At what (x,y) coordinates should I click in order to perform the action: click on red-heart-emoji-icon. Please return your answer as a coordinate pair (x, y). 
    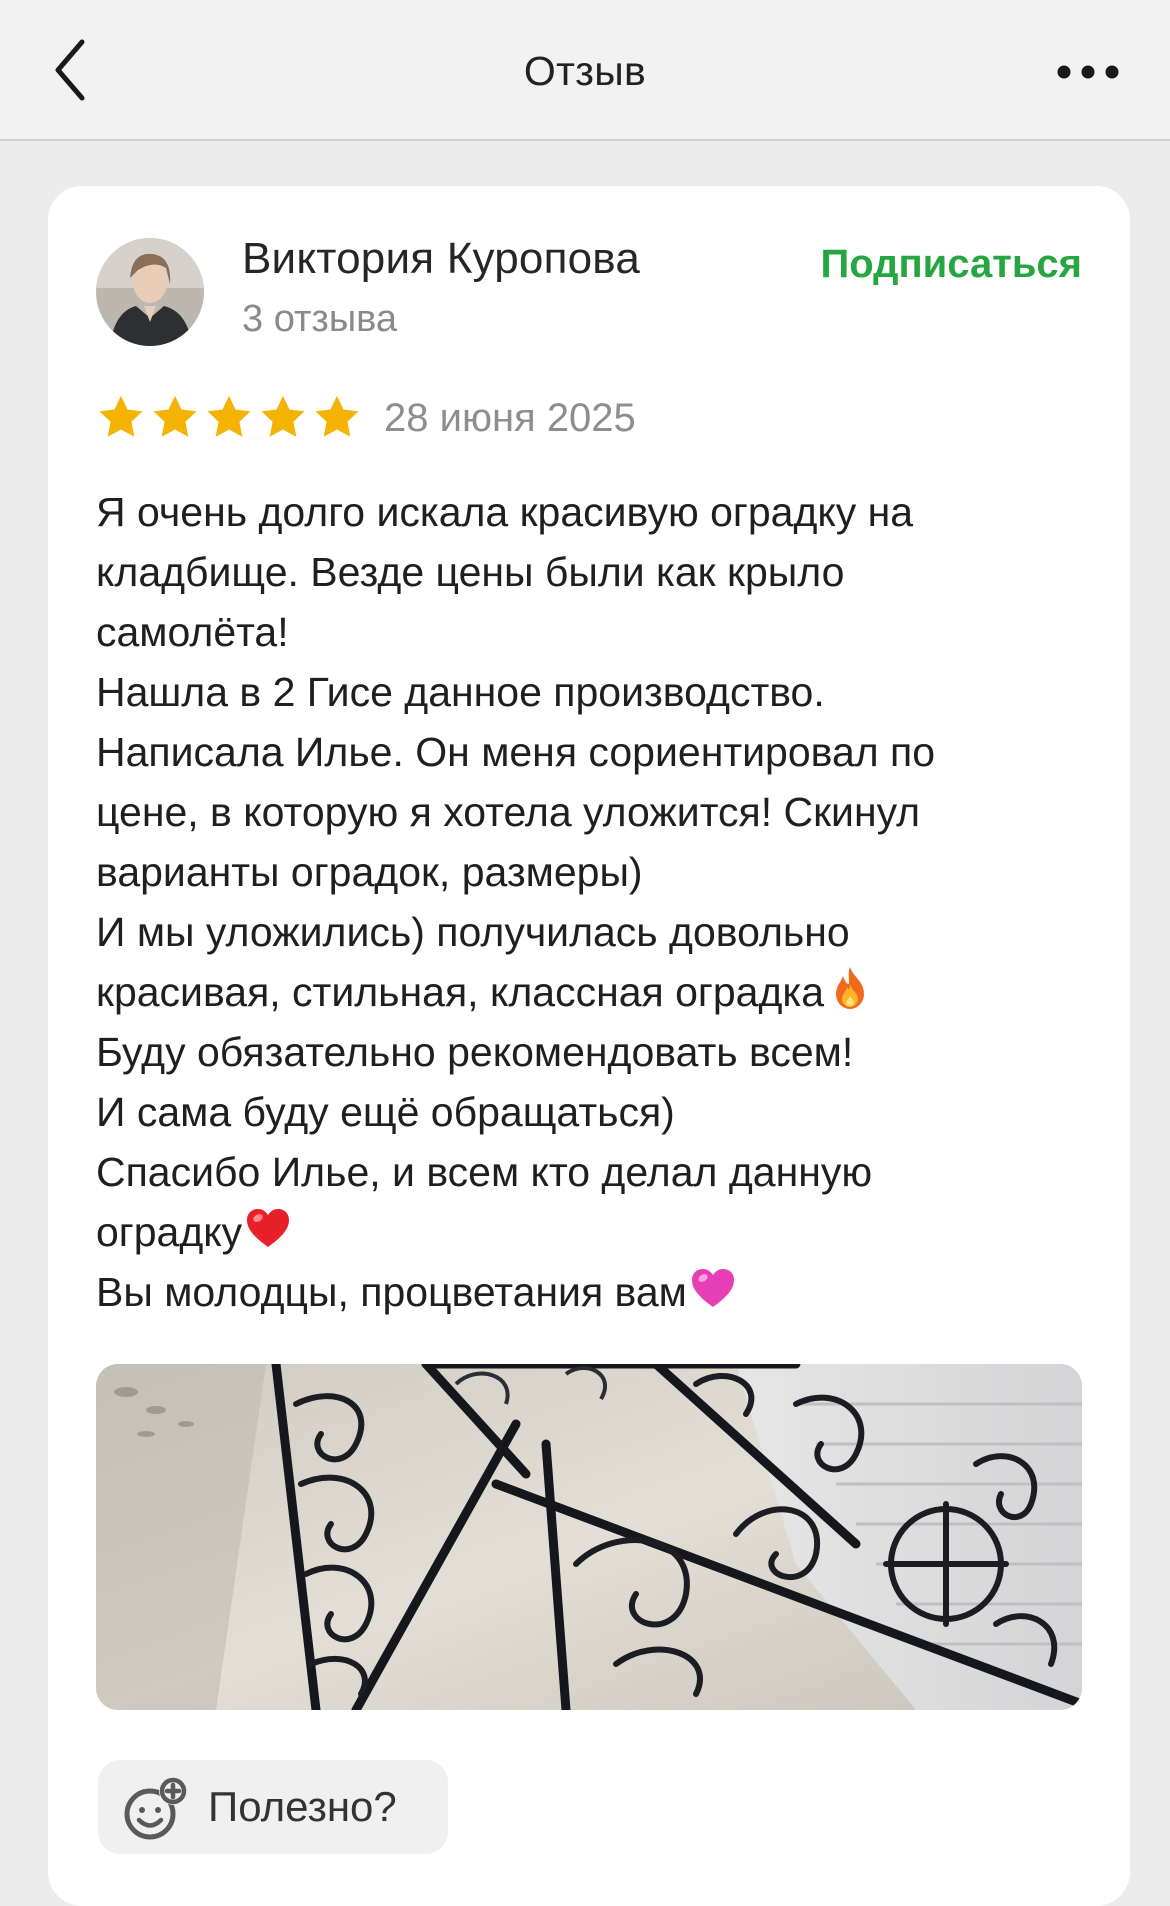
    Looking at the image, I should click on (268, 1228).